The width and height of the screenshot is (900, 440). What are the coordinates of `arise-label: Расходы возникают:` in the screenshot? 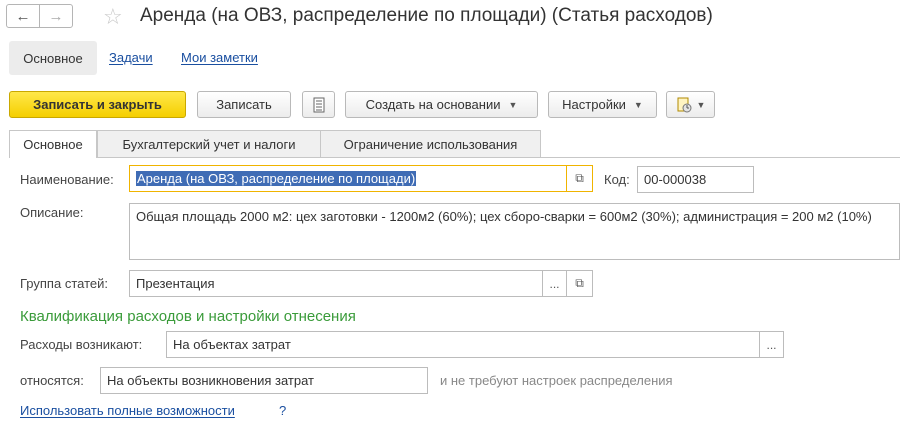 It's located at (81, 344).